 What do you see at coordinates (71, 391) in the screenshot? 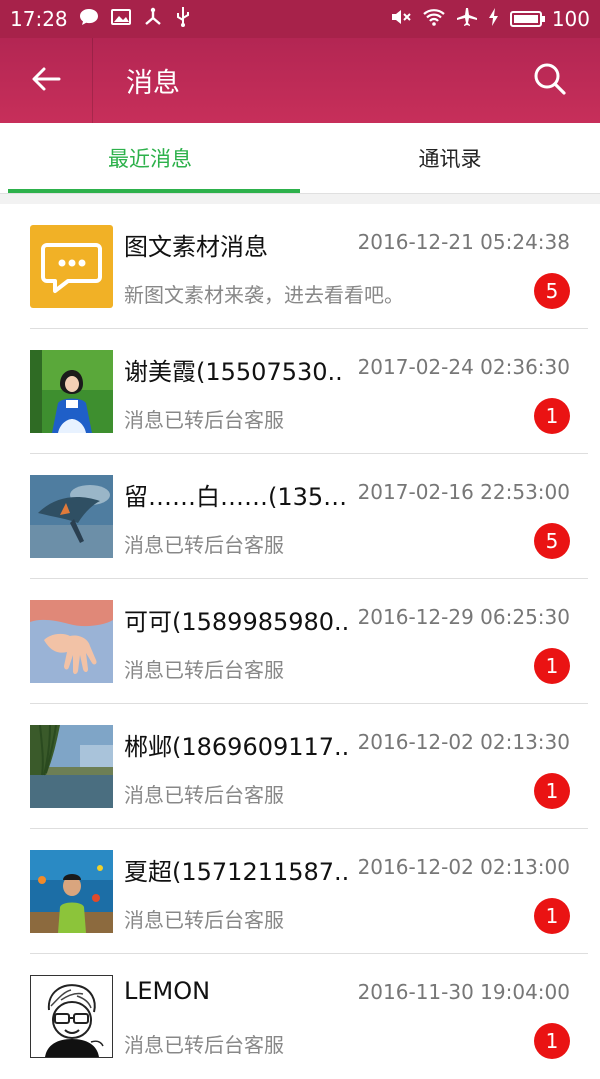
I see `girl-photo-avatar` at bounding box center [71, 391].